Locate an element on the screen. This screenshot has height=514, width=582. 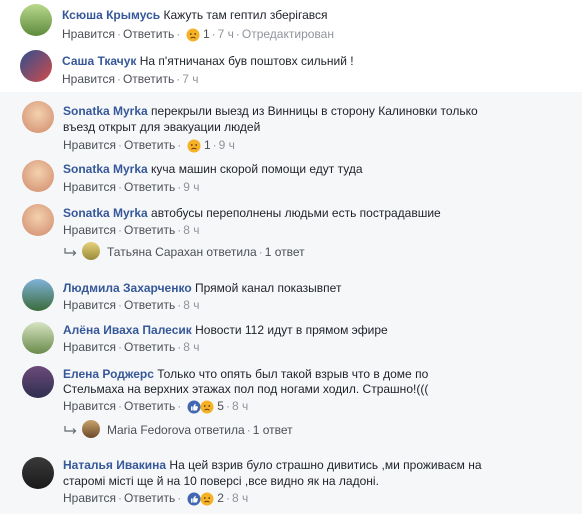
comment-text: куча машин скорой помощи едут туда is located at coordinates (257, 169).